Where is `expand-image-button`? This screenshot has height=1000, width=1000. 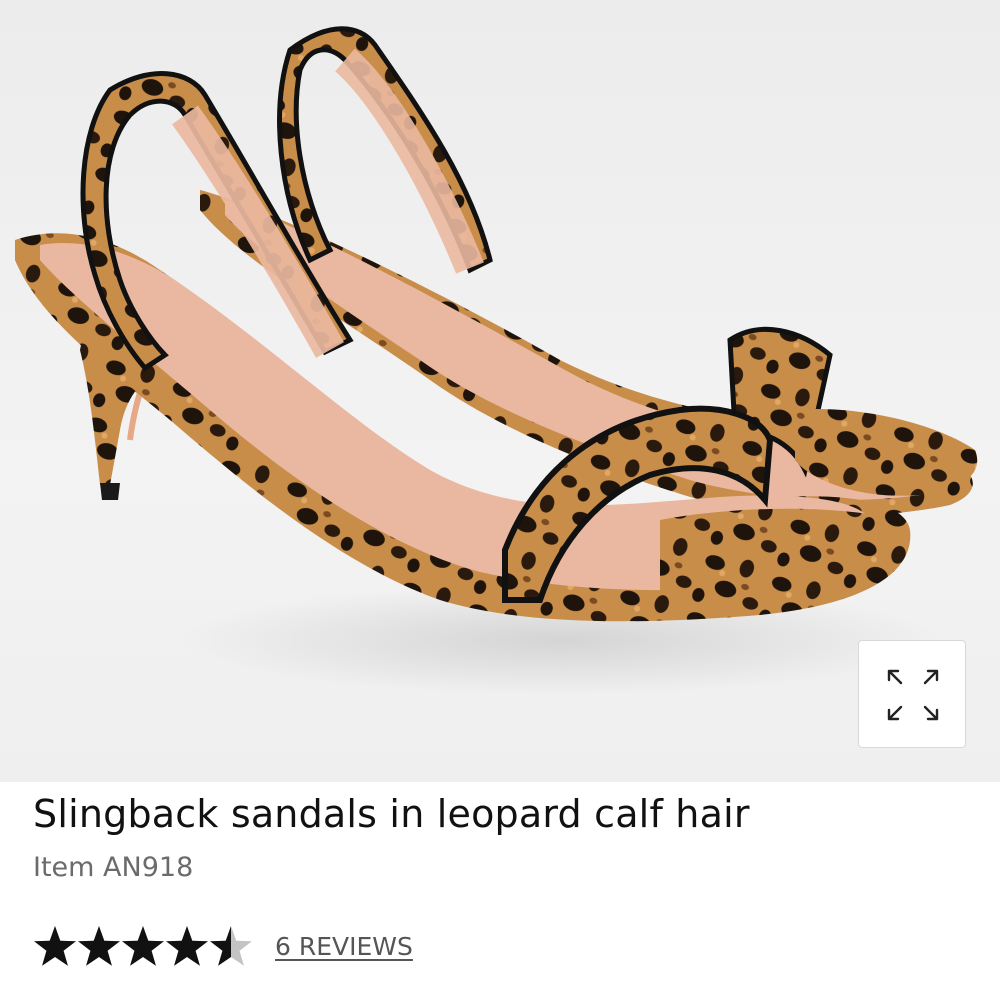 expand-image-button is located at coordinates (912, 694).